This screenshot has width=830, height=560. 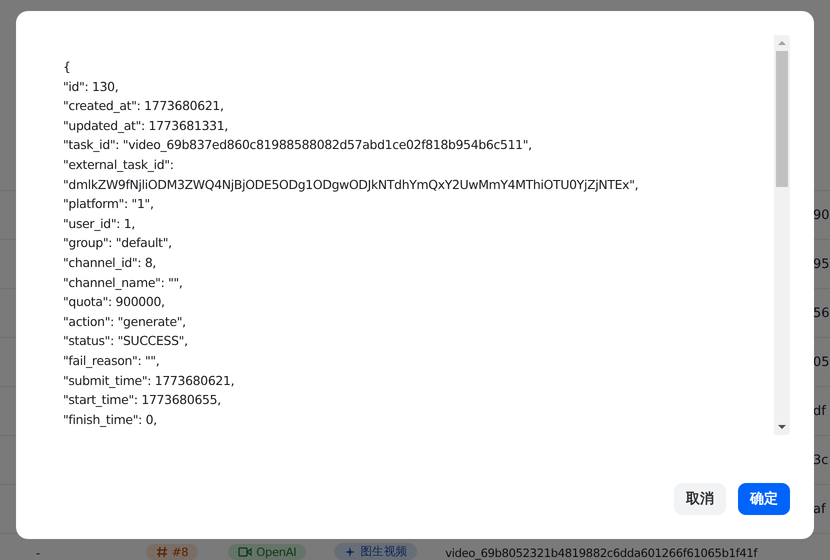 What do you see at coordinates (350, 552) in the screenshot?
I see `sparkle-icon` at bounding box center [350, 552].